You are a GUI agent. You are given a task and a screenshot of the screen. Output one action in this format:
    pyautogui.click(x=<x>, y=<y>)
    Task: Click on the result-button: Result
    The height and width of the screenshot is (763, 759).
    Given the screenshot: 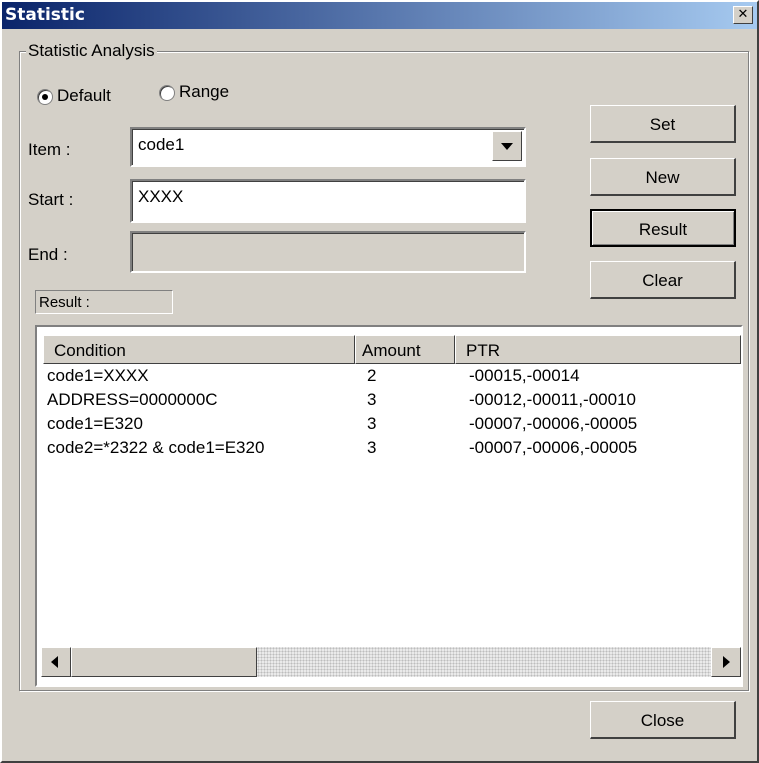 What is the action you would take?
    pyautogui.click(x=663, y=228)
    